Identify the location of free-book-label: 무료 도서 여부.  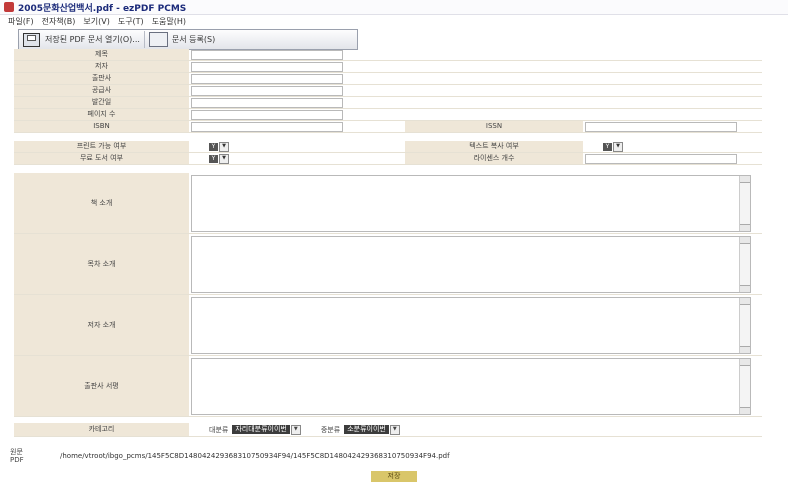
(101, 158).